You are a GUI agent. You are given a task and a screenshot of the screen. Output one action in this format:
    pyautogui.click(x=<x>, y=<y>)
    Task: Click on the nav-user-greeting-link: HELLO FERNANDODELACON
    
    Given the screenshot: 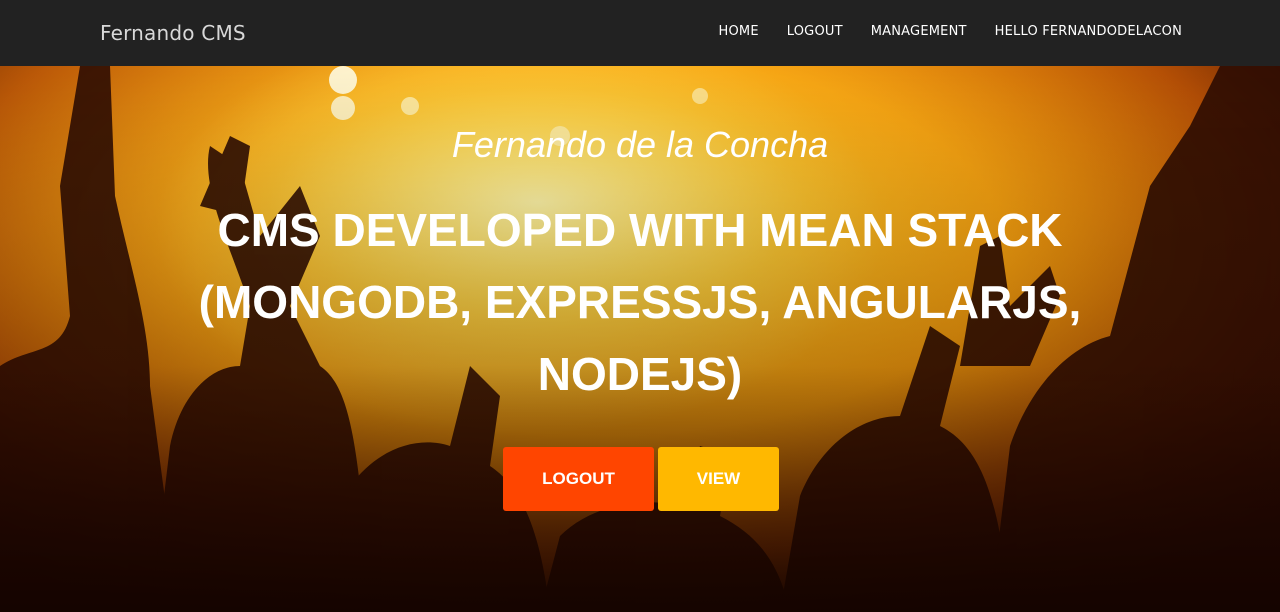 What is the action you would take?
    pyautogui.click(x=1088, y=31)
    